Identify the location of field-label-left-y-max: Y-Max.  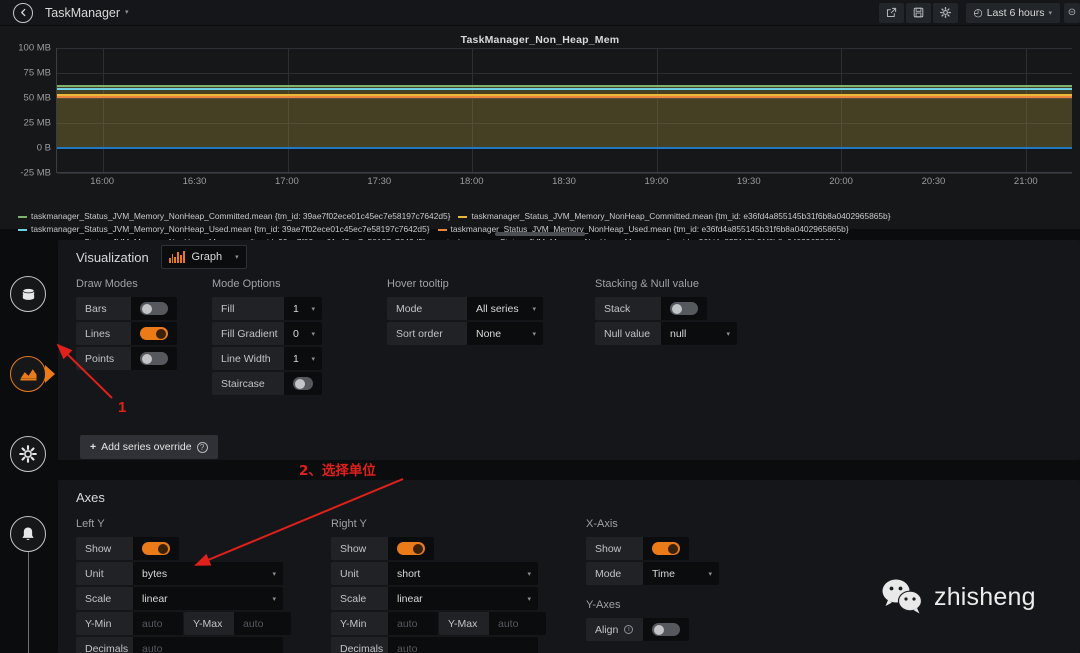
(209, 623).